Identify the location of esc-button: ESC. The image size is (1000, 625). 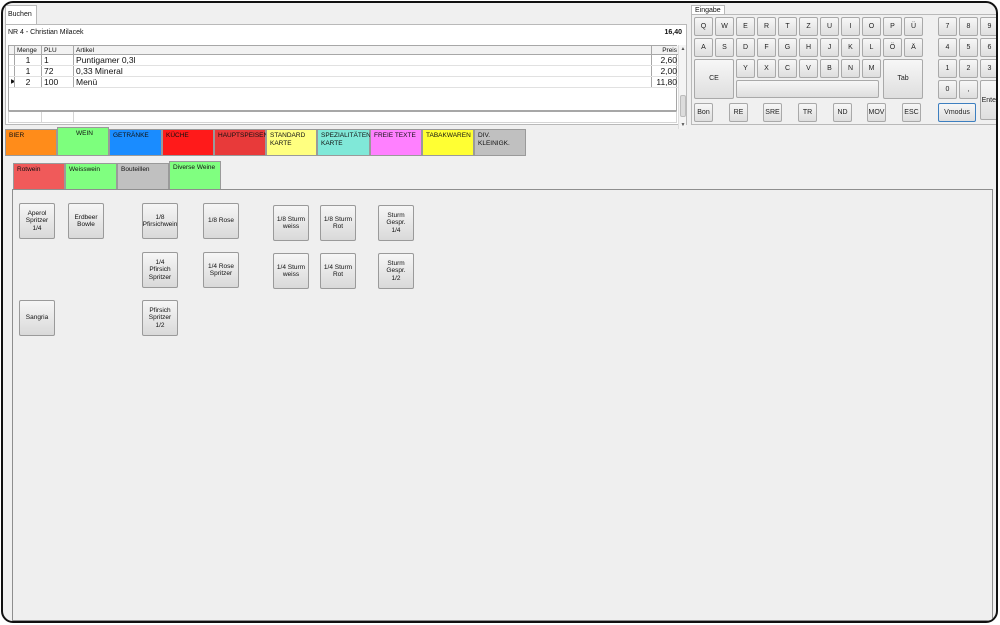
(911, 112).